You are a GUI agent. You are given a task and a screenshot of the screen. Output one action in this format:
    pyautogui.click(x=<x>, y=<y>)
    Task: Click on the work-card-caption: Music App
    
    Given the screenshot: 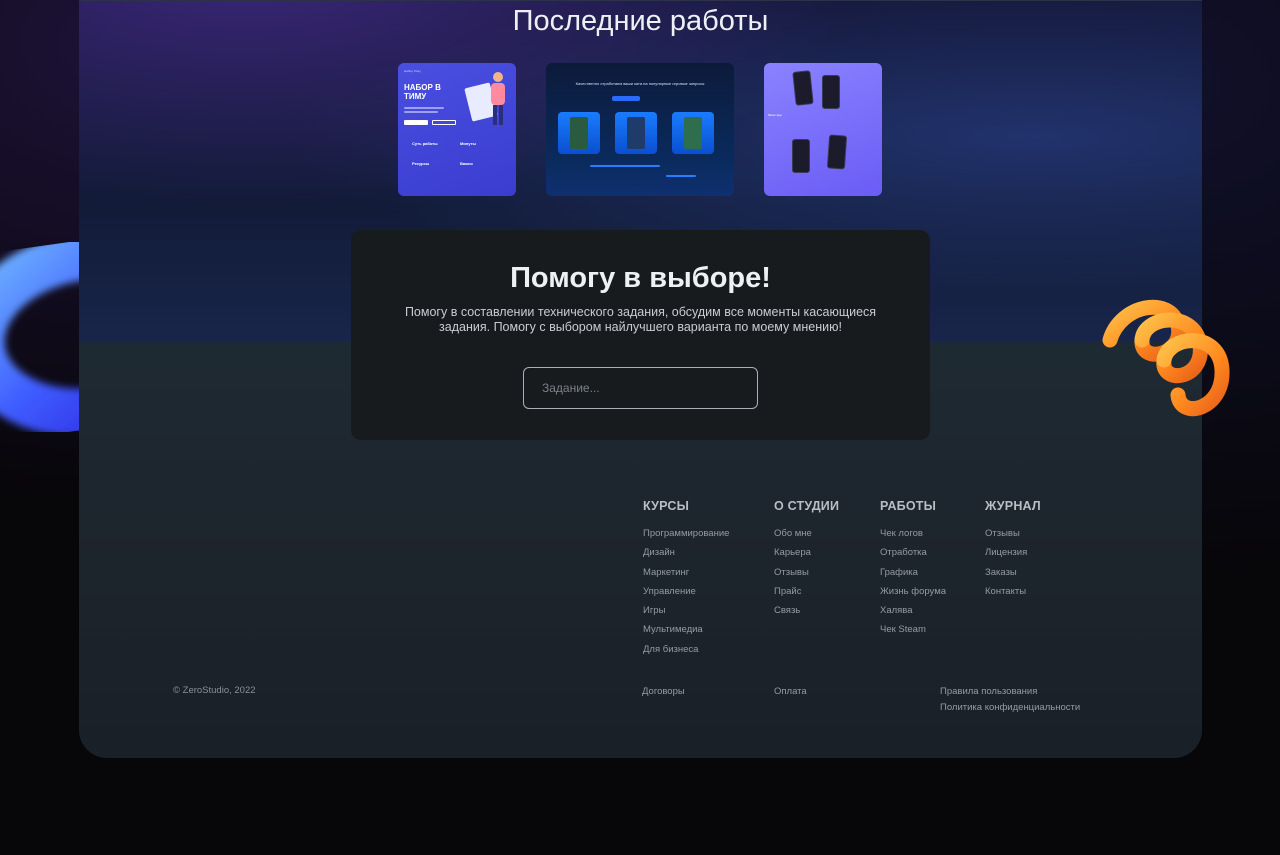 What is the action you would take?
    pyautogui.click(x=775, y=115)
    